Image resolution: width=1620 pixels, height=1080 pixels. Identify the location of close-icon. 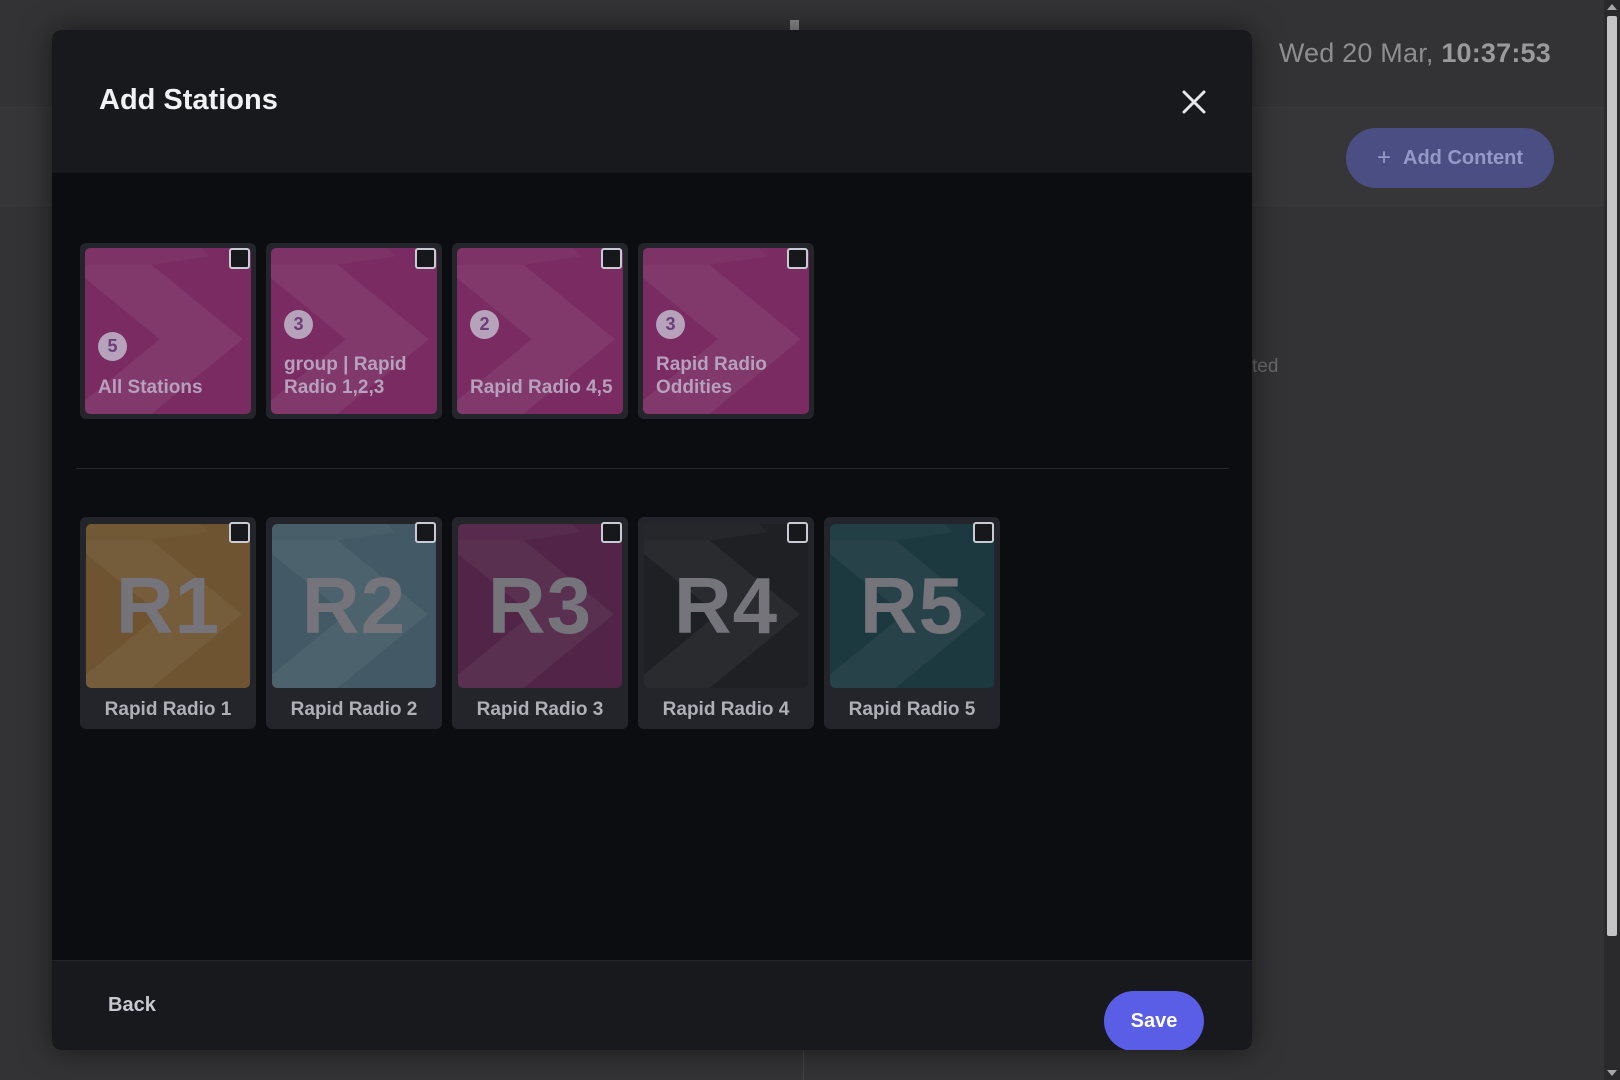
(1194, 102).